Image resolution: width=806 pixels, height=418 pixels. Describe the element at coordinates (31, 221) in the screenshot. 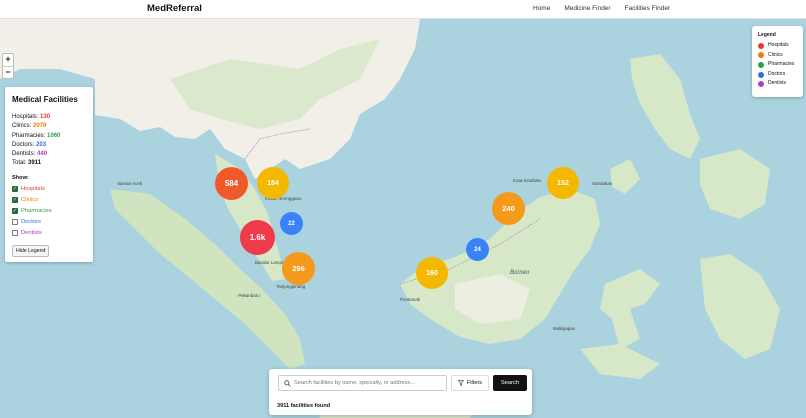

I see `filter-label: Doctors` at that location.